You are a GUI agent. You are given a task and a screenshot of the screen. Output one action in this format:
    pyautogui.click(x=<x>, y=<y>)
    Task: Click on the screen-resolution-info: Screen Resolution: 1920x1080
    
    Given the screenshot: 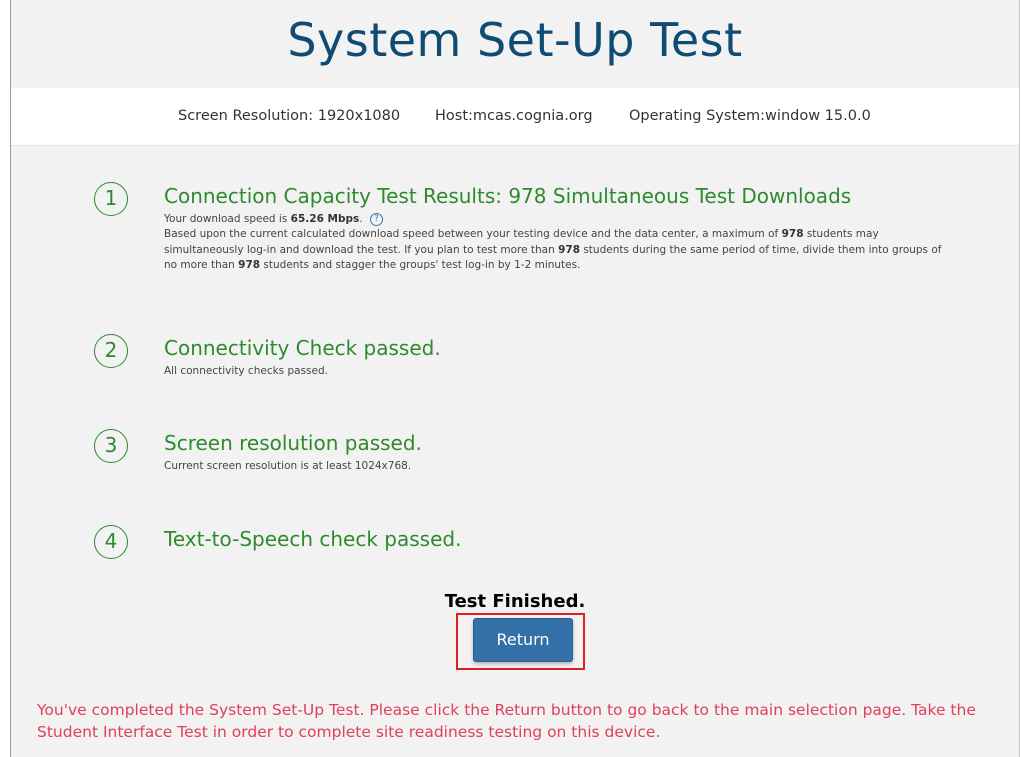 What is the action you would take?
    pyautogui.click(x=289, y=116)
    